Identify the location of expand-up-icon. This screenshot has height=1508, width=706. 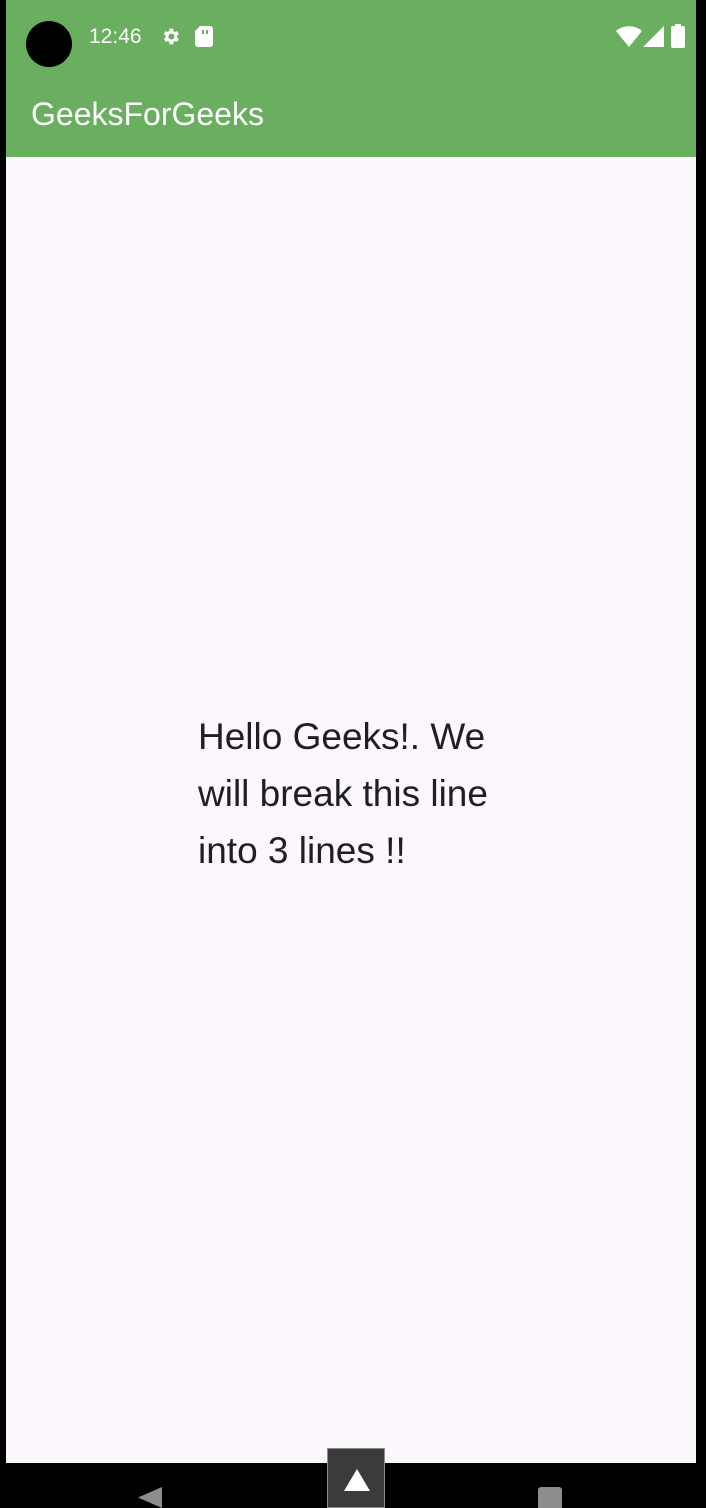
(357, 1480).